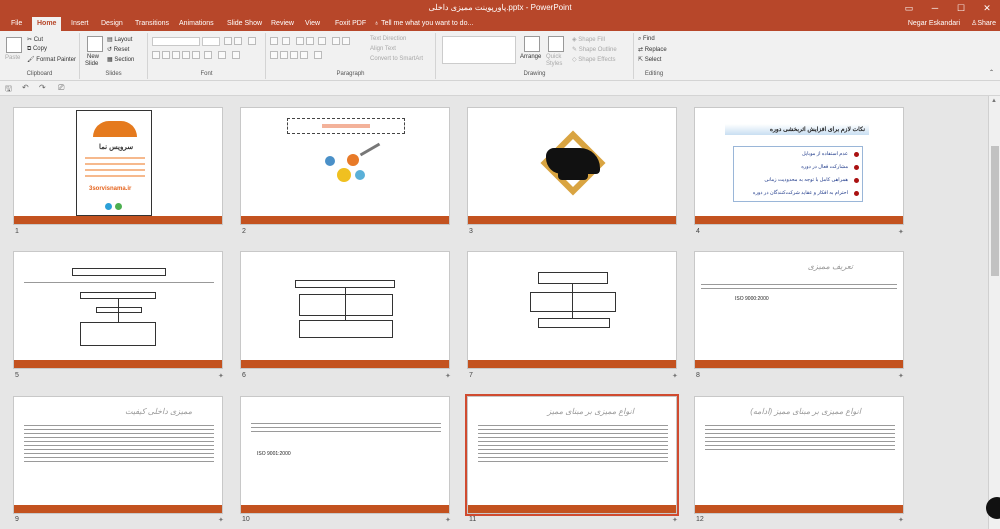  I want to click on copy-button: ⧉ Copy, so click(37, 49).